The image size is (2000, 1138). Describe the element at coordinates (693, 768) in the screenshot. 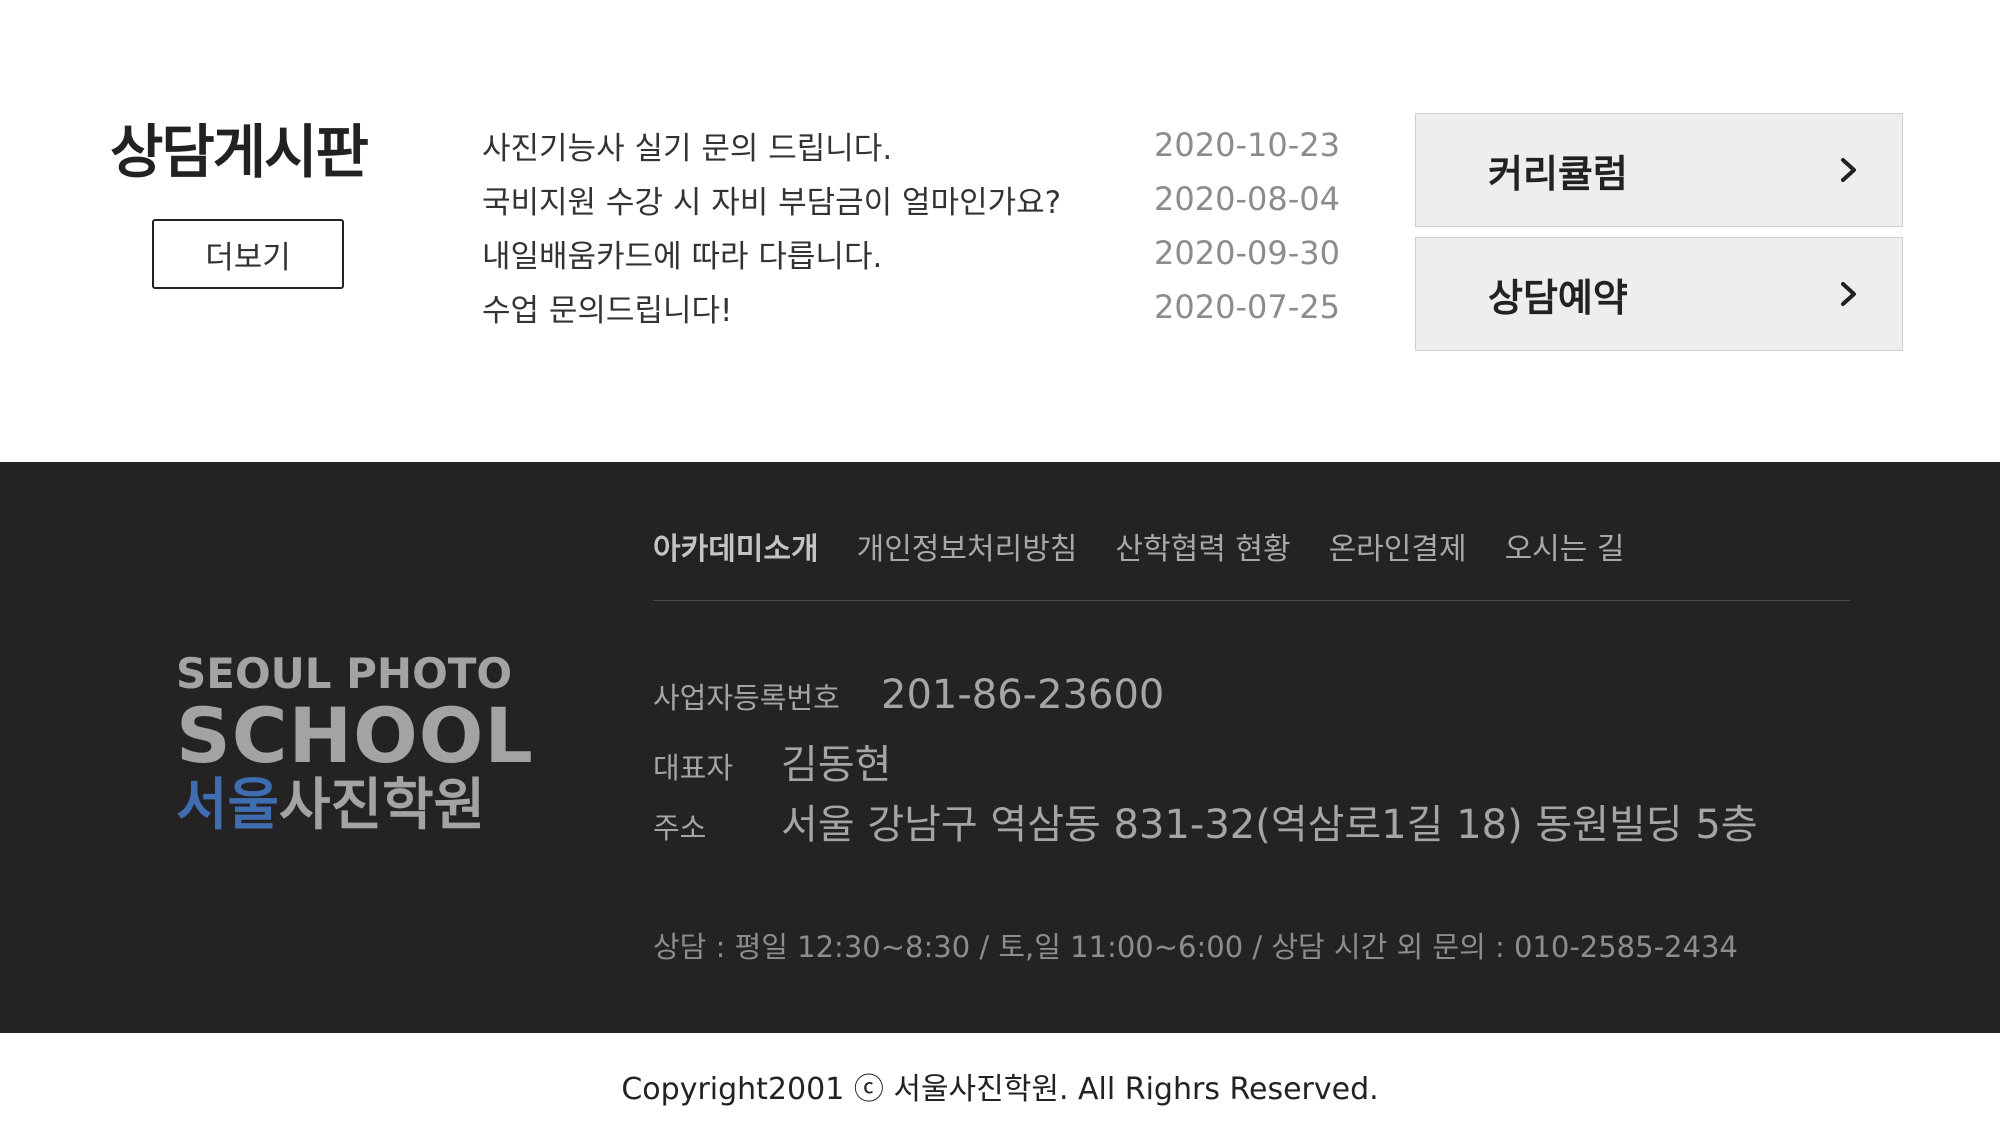

I see `ceo-label: 대표자` at that location.